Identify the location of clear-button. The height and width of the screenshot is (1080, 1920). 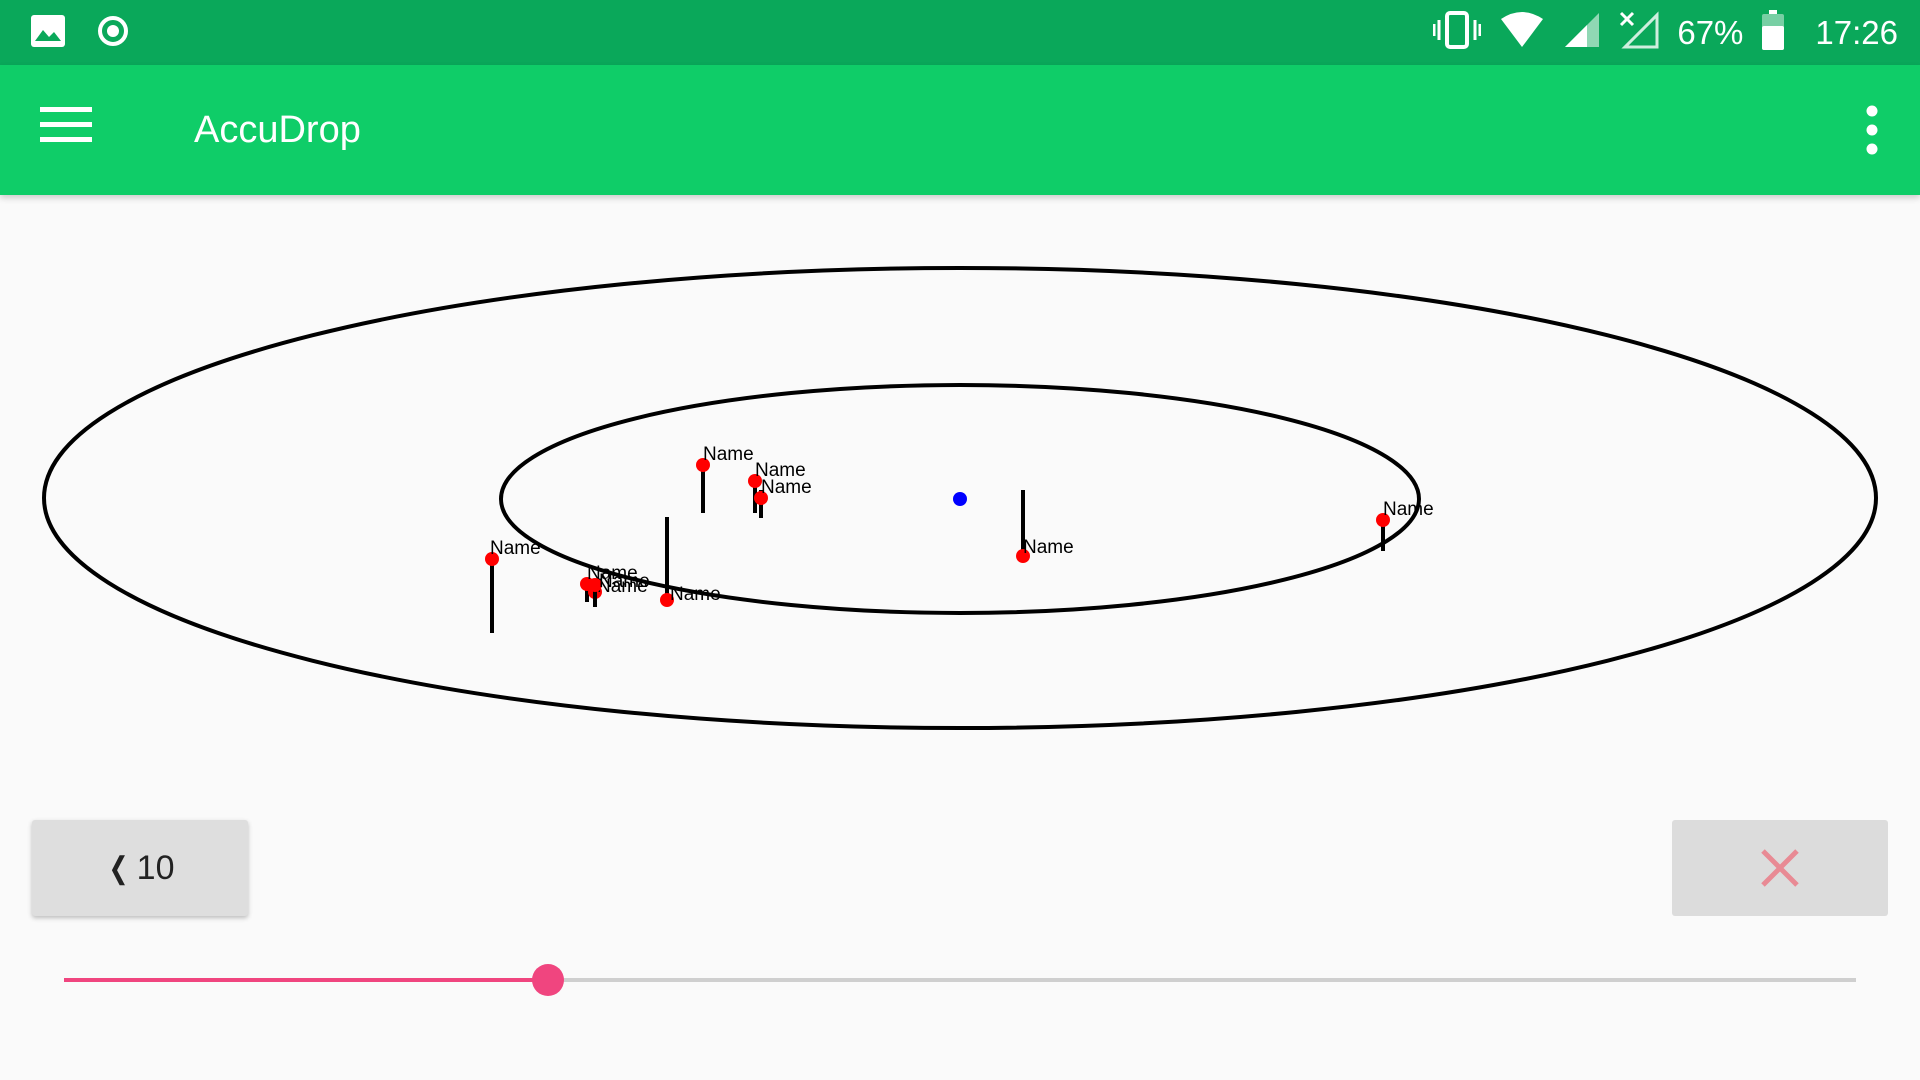
(1780, 868).